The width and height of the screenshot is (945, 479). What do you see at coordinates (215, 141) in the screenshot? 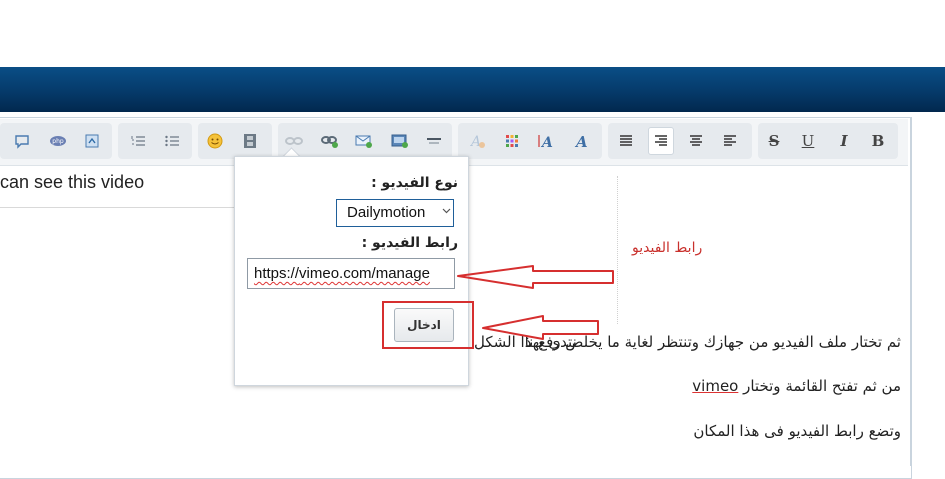
I see `smiley-icon` at bounding box center [215, 141].